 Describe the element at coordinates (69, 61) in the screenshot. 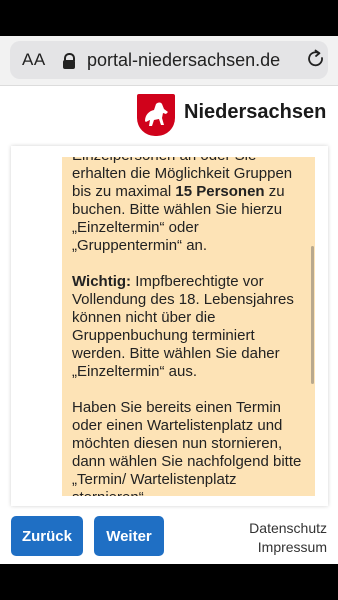

I see `lock-icon` at that location.